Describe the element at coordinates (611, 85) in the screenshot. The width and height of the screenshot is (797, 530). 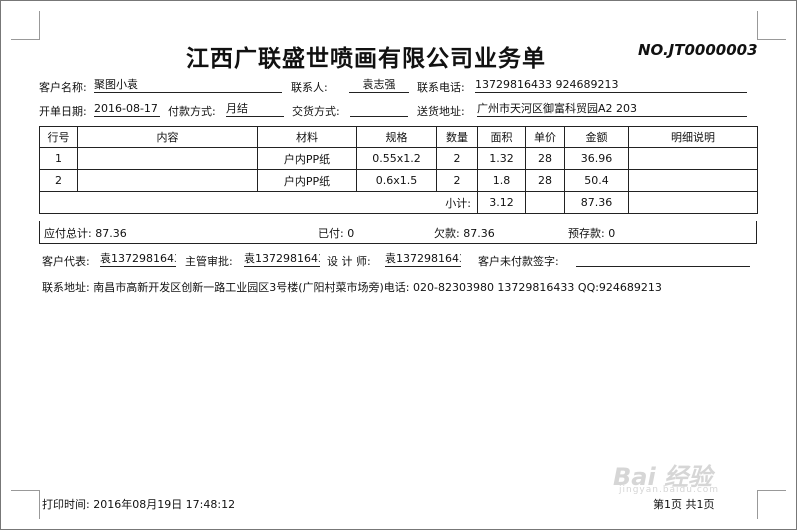
I see `phone-value: 13729816433 924689213` at that location.